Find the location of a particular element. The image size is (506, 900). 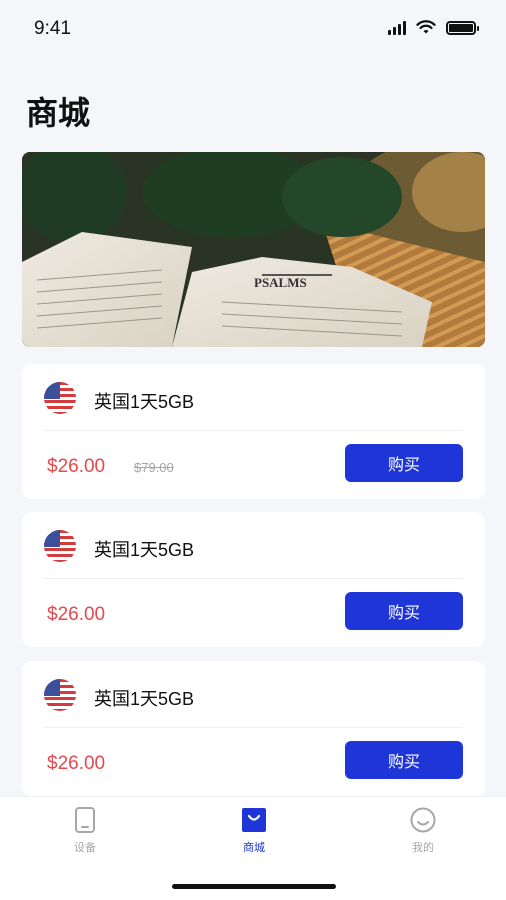

svg-text: PSALMS is located at coordinates (280, 282).